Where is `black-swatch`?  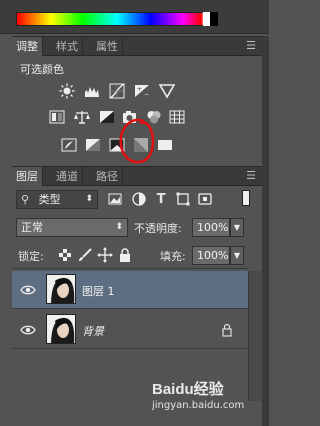 black-swatch is located at coordinates (214, 19).